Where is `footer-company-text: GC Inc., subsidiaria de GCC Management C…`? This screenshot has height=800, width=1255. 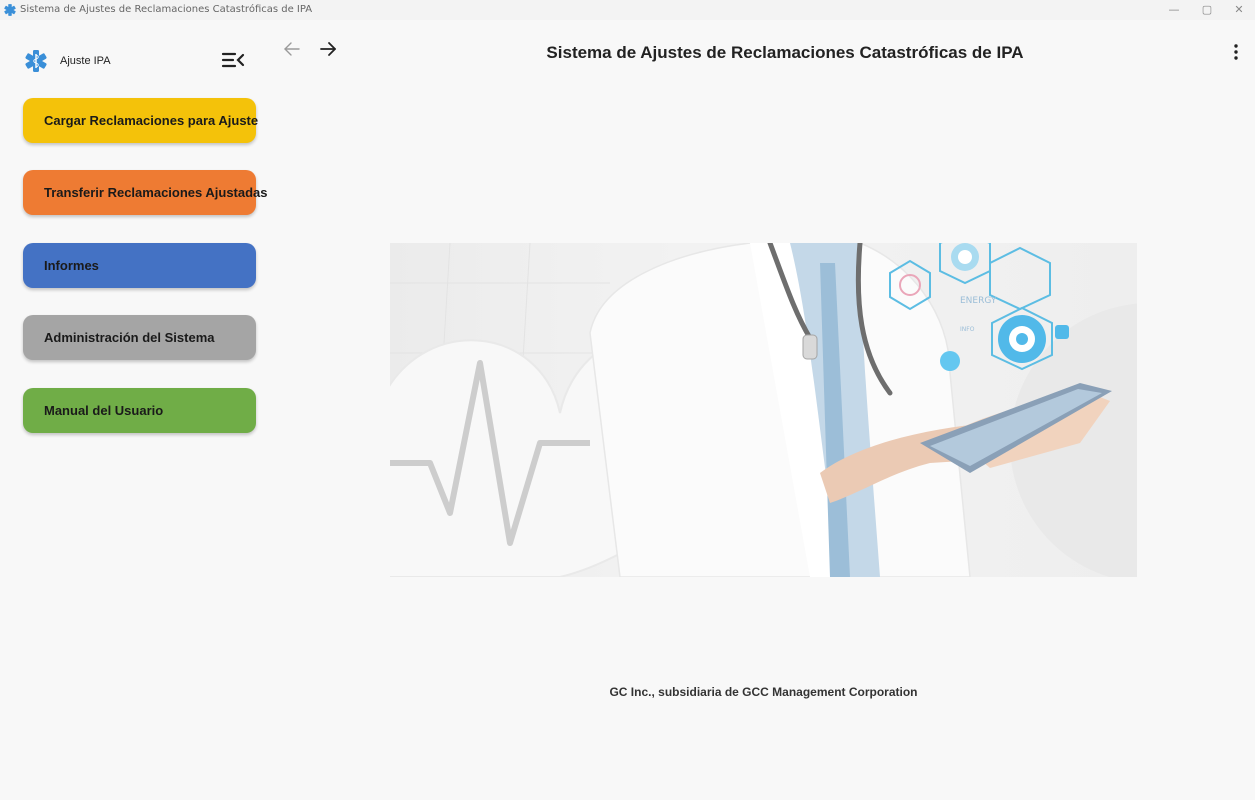
footer-company-text: GC Inc., subsidiaria de GCC Management C… is located at coordinates (763, 692).